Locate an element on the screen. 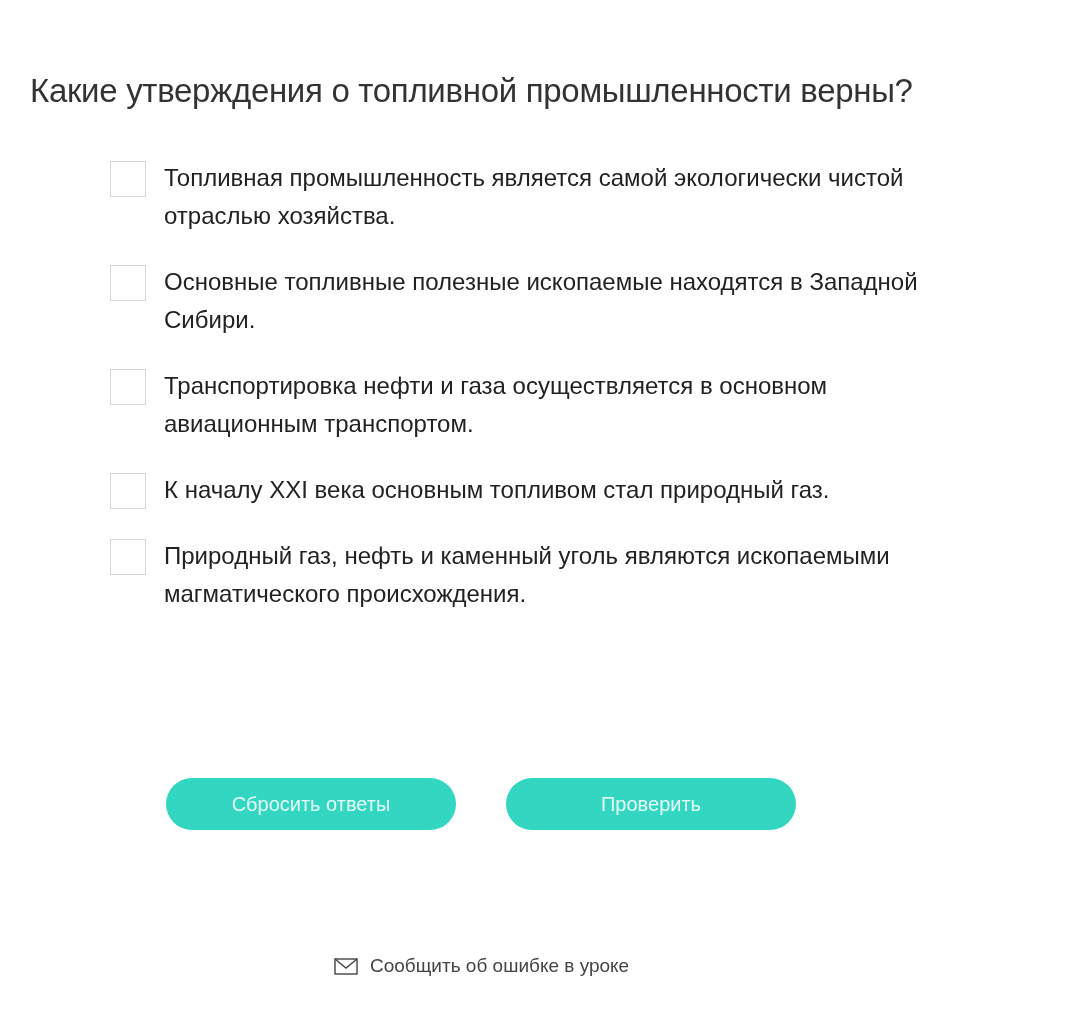 Image resolution: width=1080 pixels, height=1022 pixels. report-error-link: Сообщить об ошибке в уроке is located at coordinates (500, 966).